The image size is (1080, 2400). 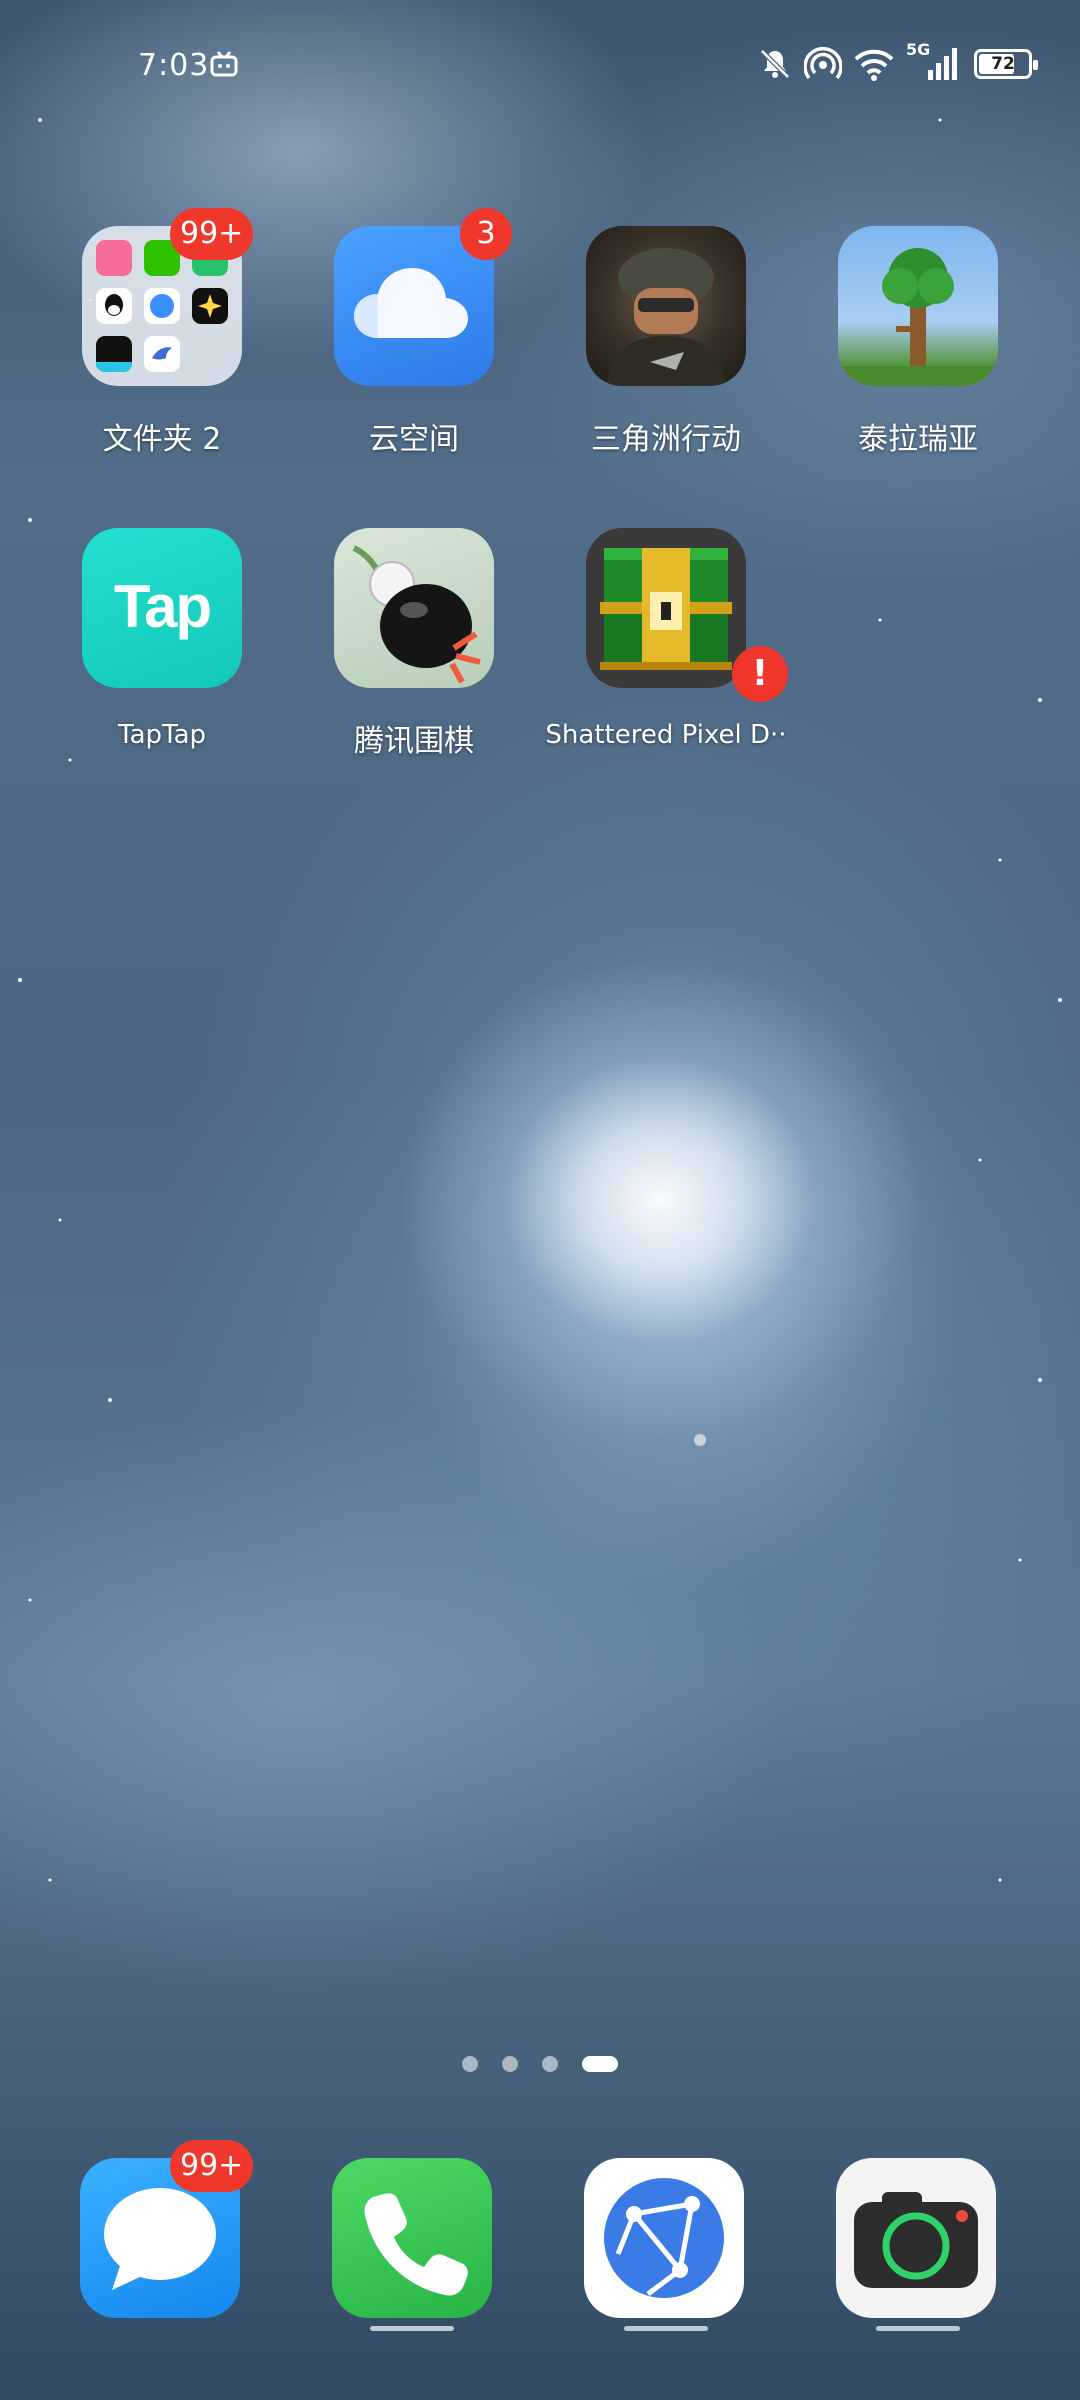 I want to click on browser-app, so click(x=664, y=2238).